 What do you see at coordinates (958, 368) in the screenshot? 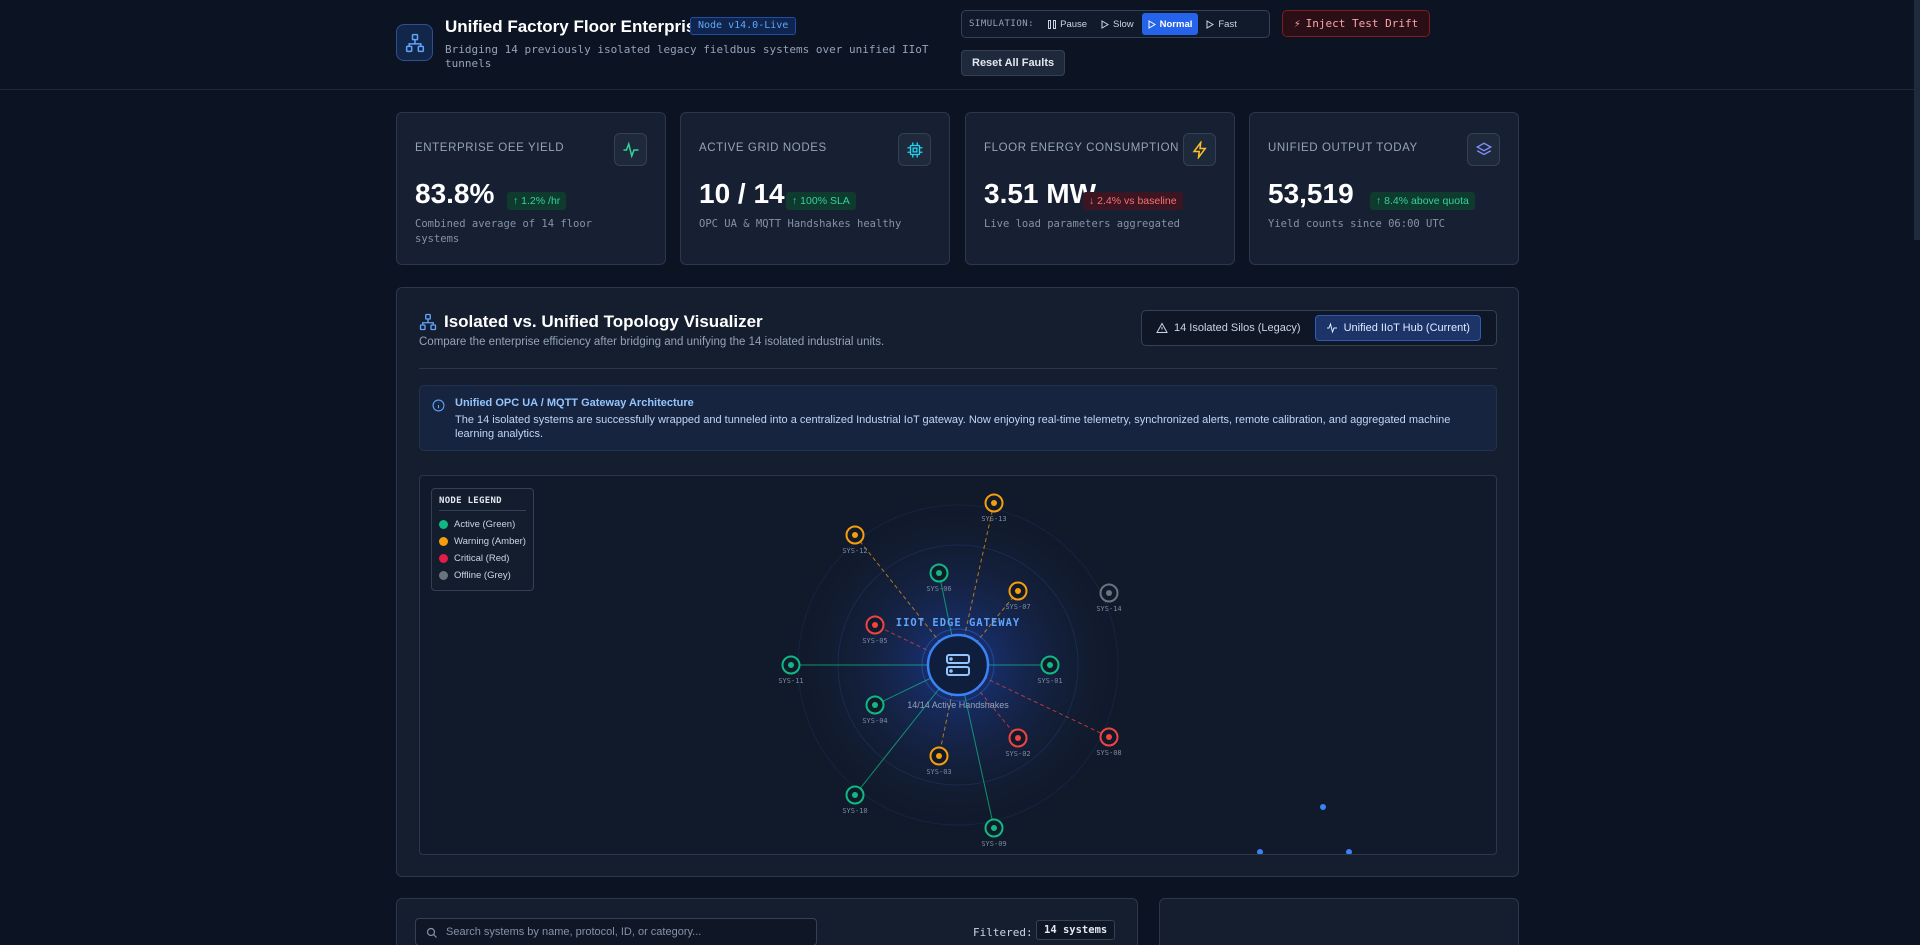
I see `divider` at bounding box center [958, 368].